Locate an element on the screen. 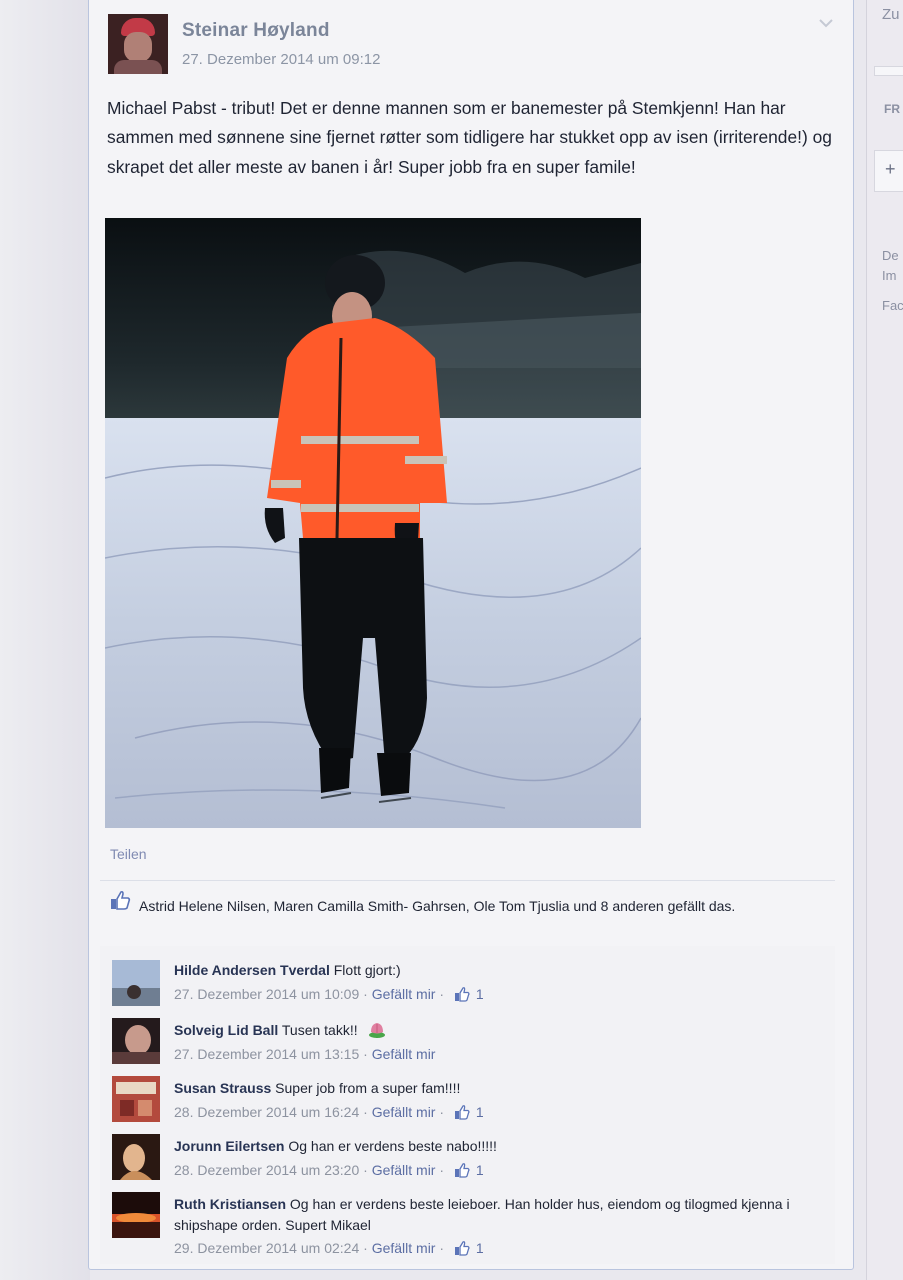 This screenshot has width=903, height=1280. post-timestamp: 27. Dezember 2014 um 09:12 is located at coordinates (281, 59).